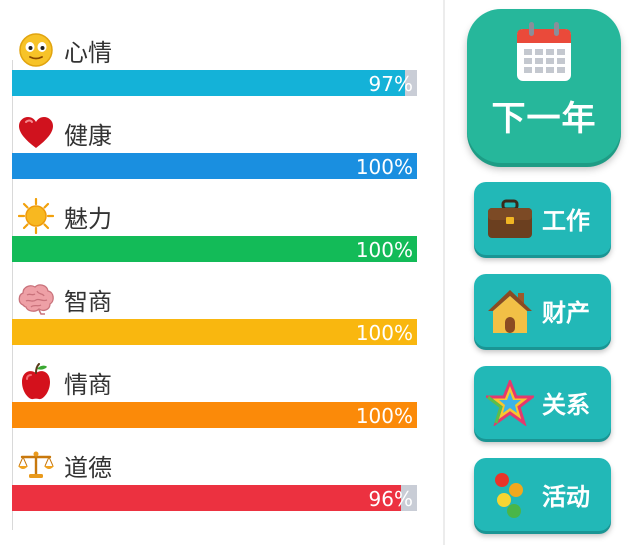 This screenshot has height=558, width=639. Describe the element at coordinates (566, 313) in the screenshot. I see `property-label: 财产` at that location.